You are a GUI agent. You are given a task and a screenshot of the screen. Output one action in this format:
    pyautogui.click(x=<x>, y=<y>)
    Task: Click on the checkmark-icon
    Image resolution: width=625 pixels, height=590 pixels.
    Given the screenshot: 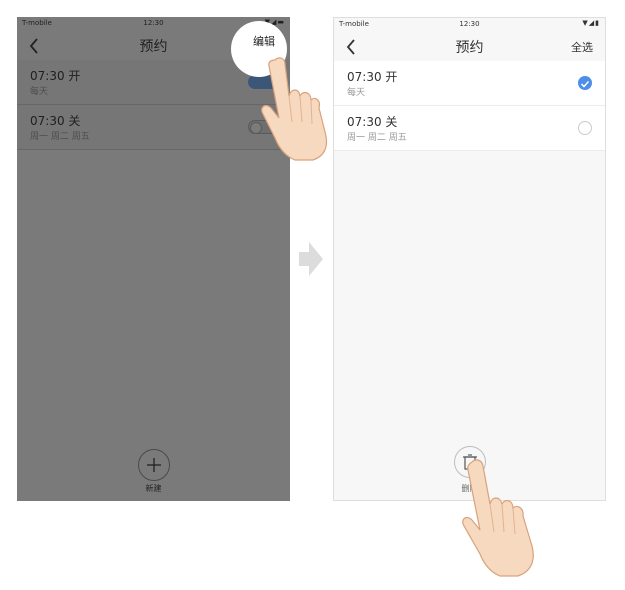 What is the action you would take?
    pyautogui.click(x=585, y=84)
    